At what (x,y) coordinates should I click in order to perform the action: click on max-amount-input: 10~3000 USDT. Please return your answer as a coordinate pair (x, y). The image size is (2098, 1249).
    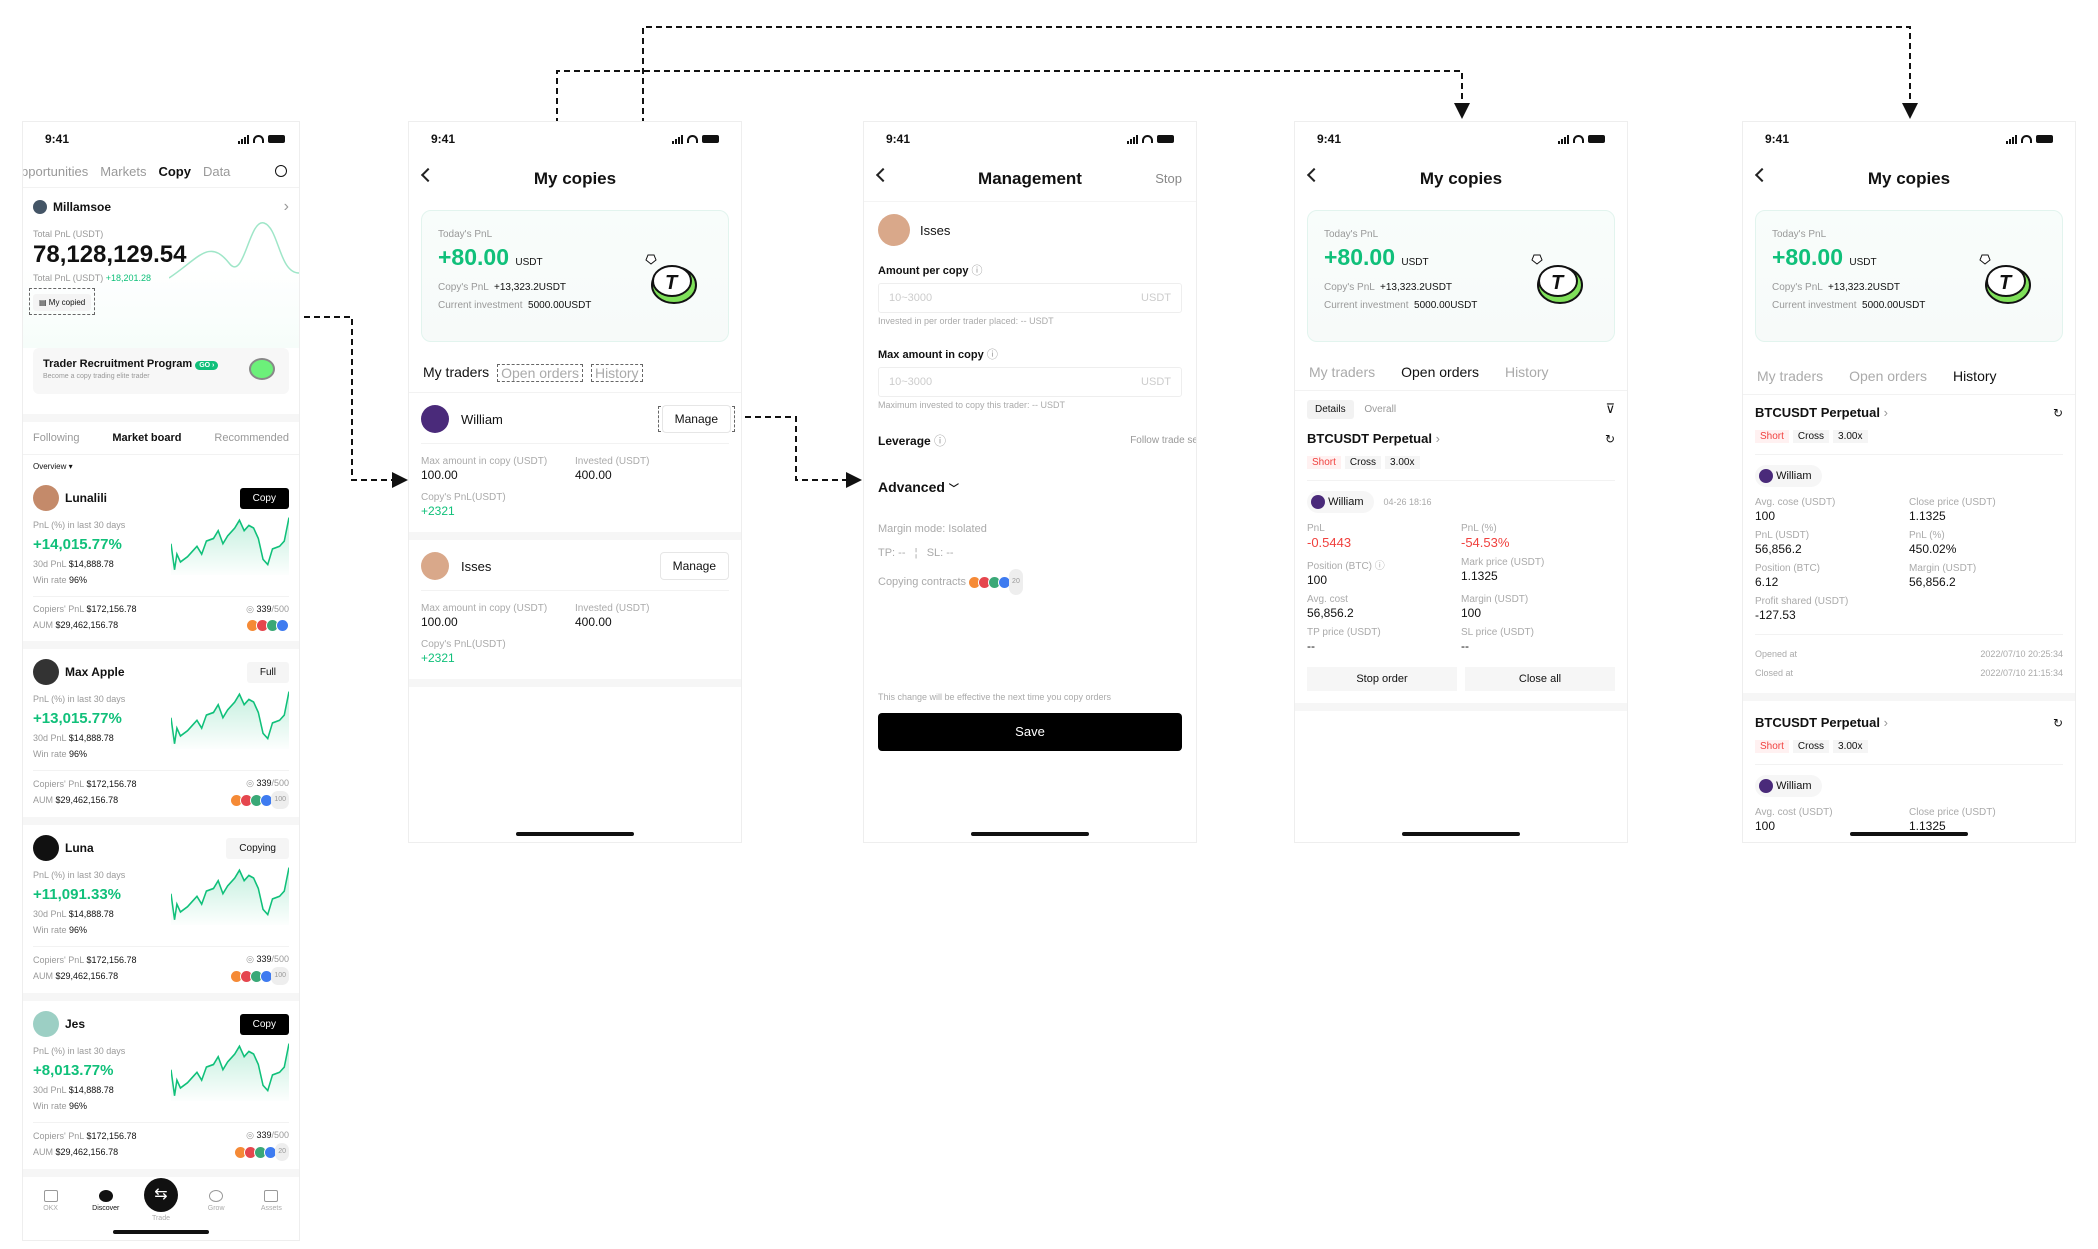
    Looking at the image, I should click on (1030, 382).